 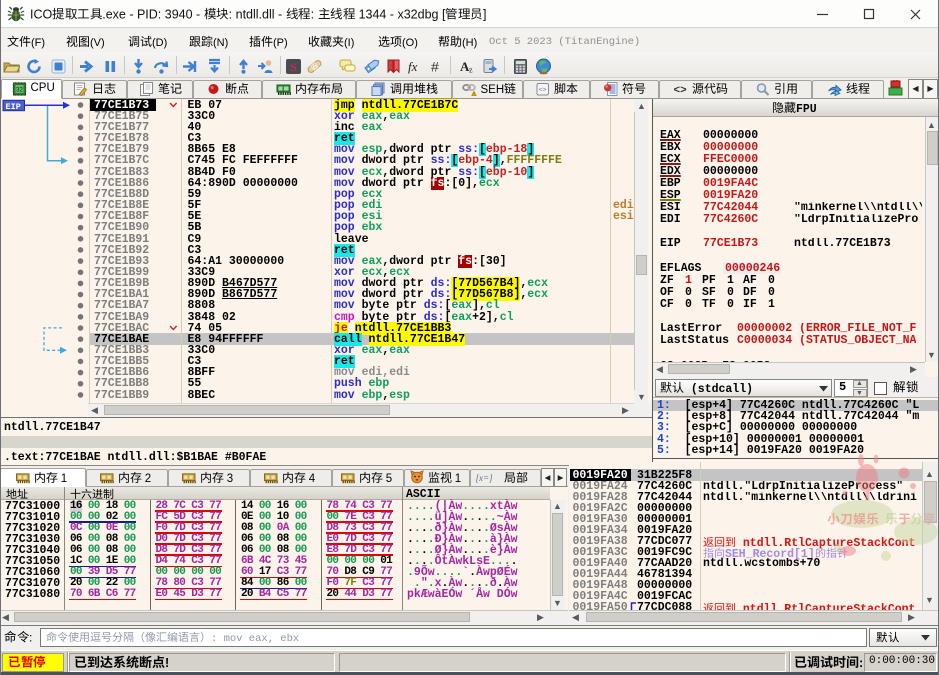 I want to click on svg-text: z, so click(x=471, y=70).